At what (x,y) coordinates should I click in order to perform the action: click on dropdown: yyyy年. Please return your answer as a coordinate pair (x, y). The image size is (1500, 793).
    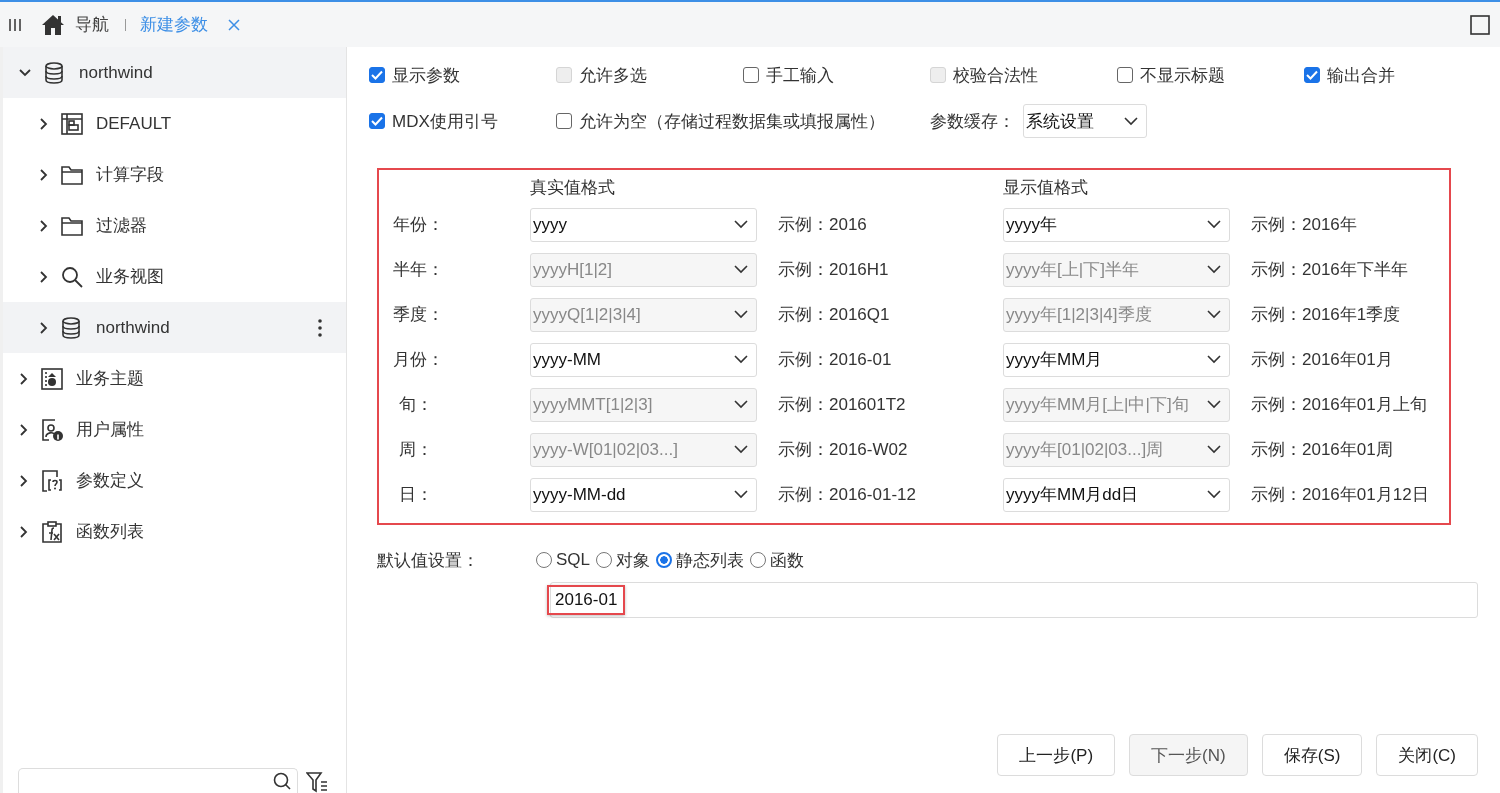
    Looking at the image, I should click on (1116, 224).